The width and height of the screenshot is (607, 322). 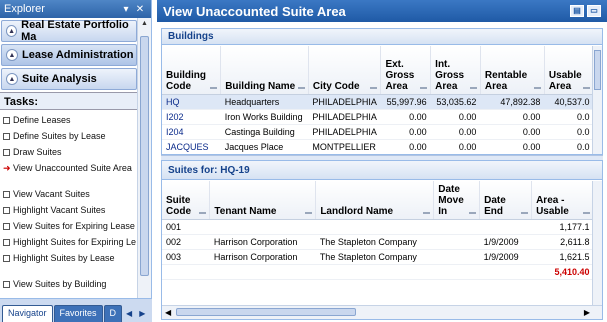 I want to click on task-label: View Unaccounted Suite Area, so click(x=72, y=168).